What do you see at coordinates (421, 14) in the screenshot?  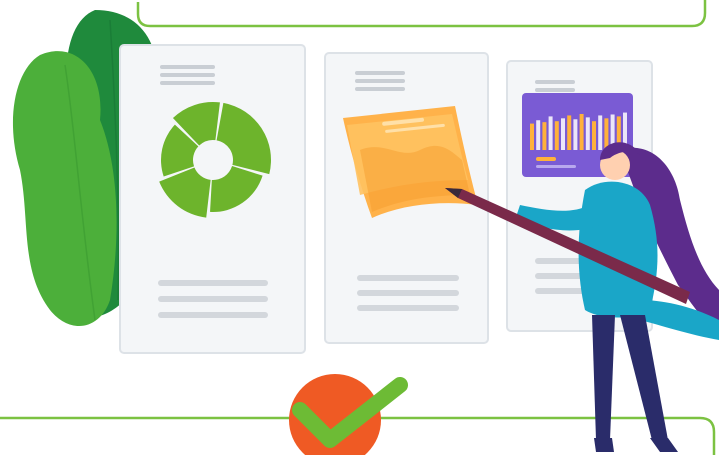 I see `top-frame-line` at bounding box center [421, 14].